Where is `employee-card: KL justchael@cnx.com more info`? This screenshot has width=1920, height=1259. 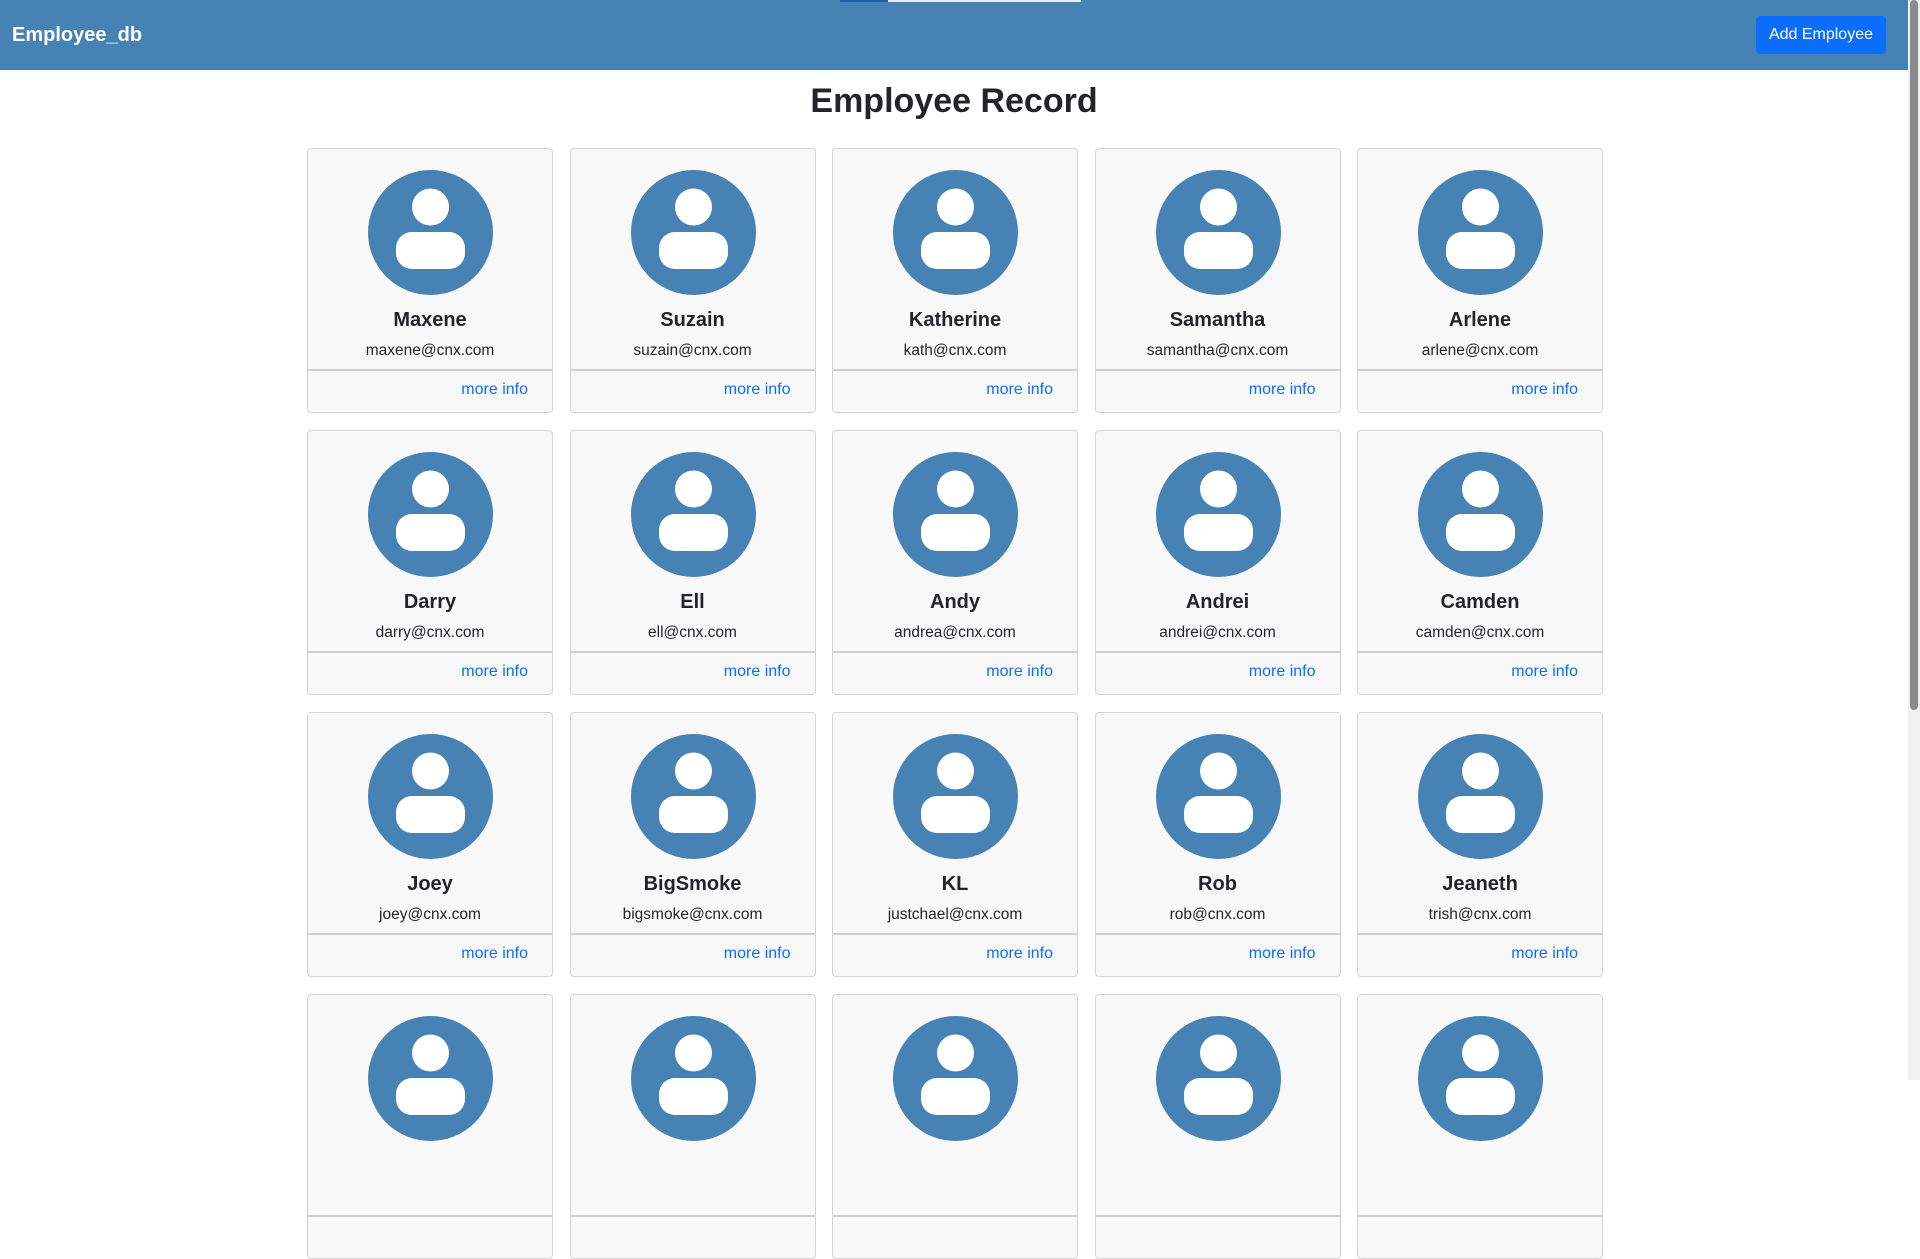 employee-card: KL justchael@cnx.com more info is located at coordinates (955, 844).